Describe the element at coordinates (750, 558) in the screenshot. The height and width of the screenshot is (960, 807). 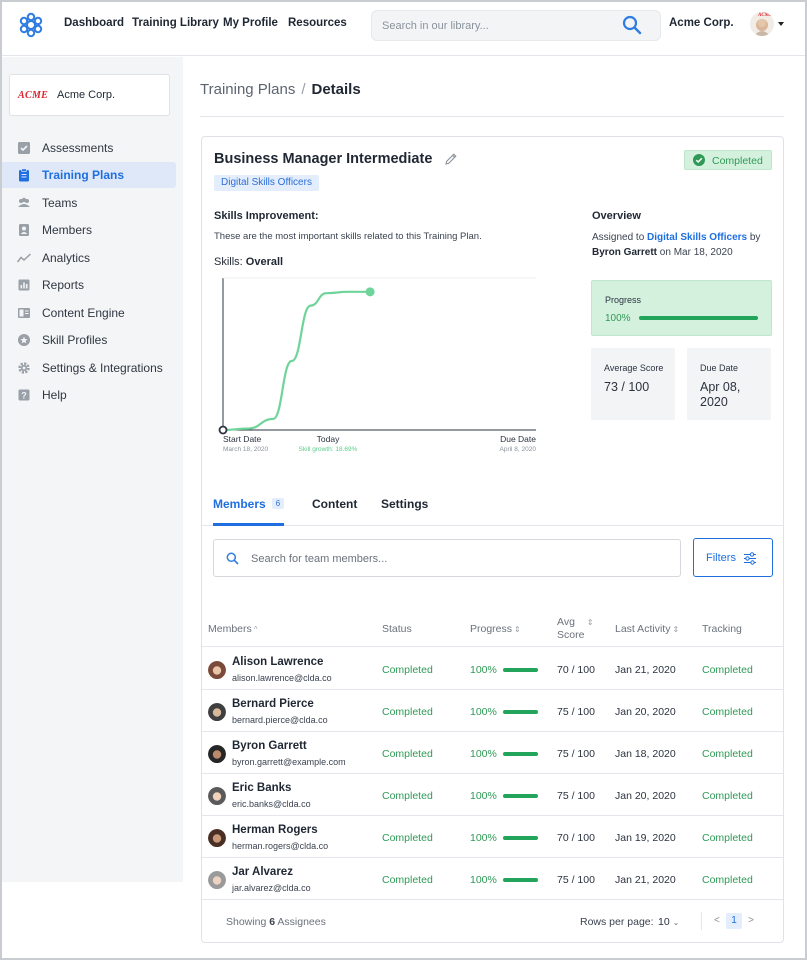
I see `sliders-icon` at that location.